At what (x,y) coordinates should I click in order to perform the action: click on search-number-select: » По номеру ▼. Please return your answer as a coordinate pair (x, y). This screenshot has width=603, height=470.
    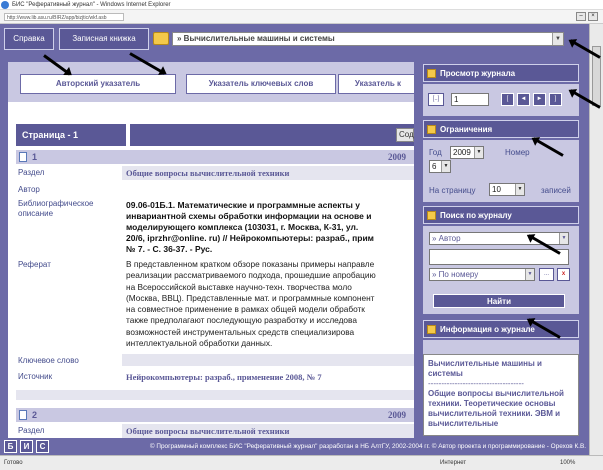
    Looking at the image, I should click on (482, 274).